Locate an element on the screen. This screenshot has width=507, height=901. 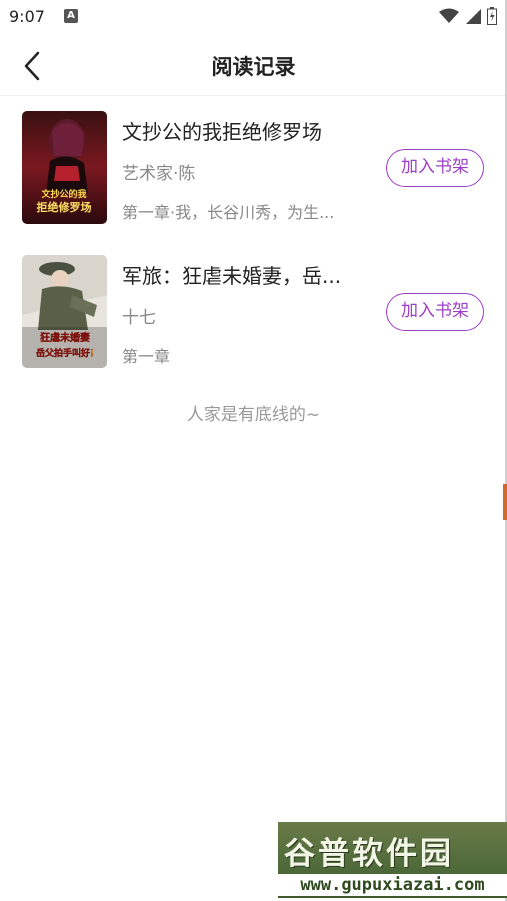
edge-marker is located at coordinates (505, 502).